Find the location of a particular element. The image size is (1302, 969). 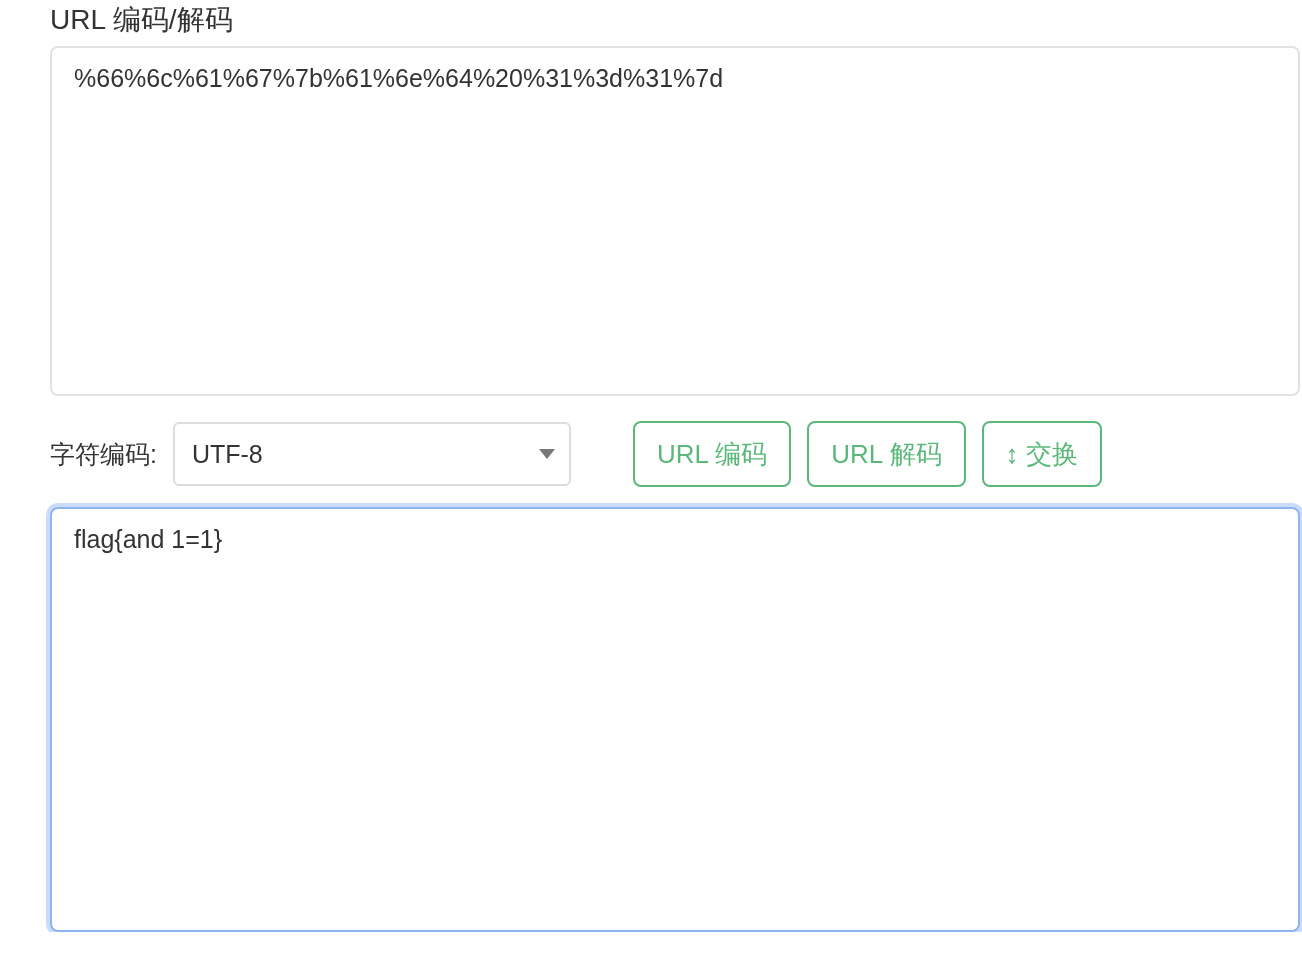

page-title: URL 编码/解码 is located at coordinates (142, 20).